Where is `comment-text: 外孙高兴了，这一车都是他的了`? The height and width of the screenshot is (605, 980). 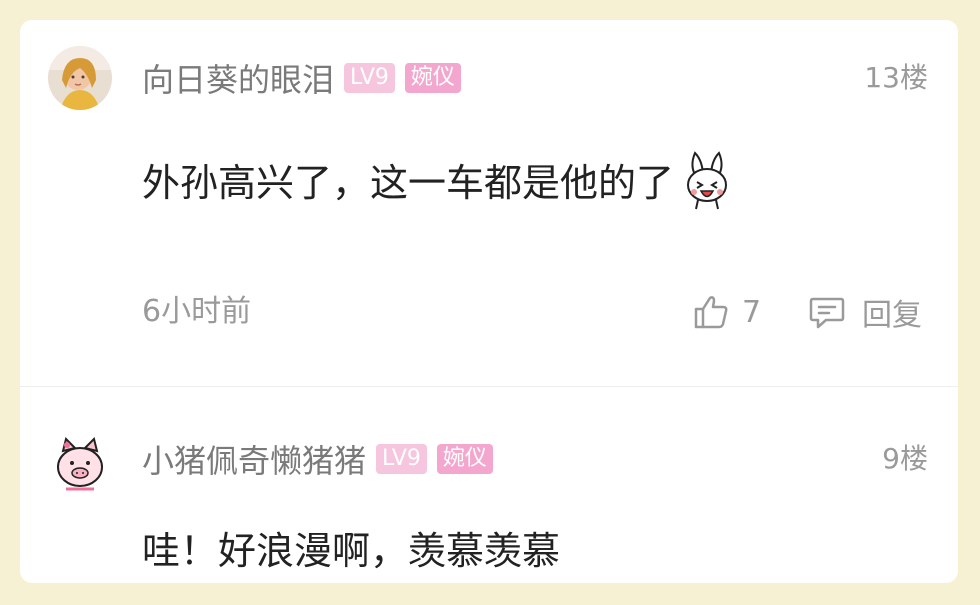 comment-text: 外孙高兴了，这一车都是他的了 is located at coordinates (438, 179).